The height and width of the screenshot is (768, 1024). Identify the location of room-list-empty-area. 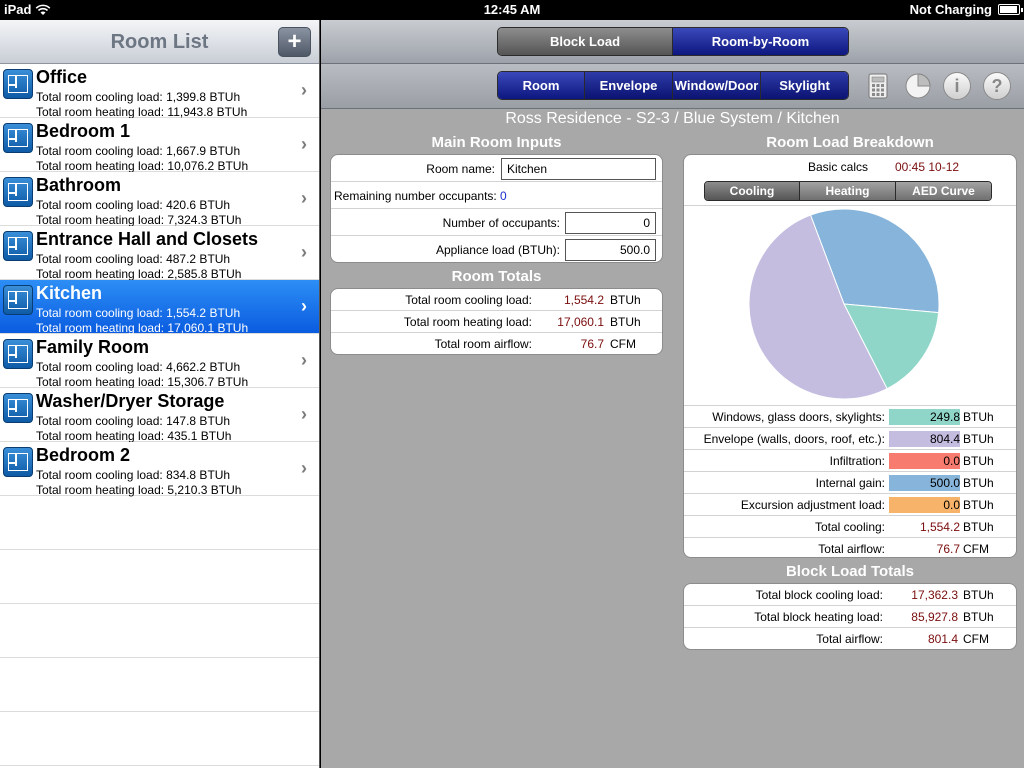
(159, 631).